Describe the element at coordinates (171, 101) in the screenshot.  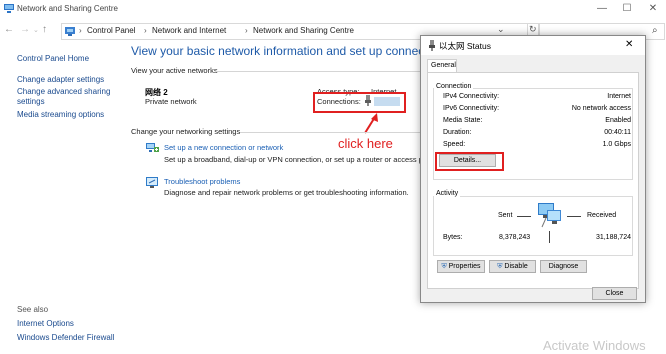
I see `network-type: Private network` at that location.